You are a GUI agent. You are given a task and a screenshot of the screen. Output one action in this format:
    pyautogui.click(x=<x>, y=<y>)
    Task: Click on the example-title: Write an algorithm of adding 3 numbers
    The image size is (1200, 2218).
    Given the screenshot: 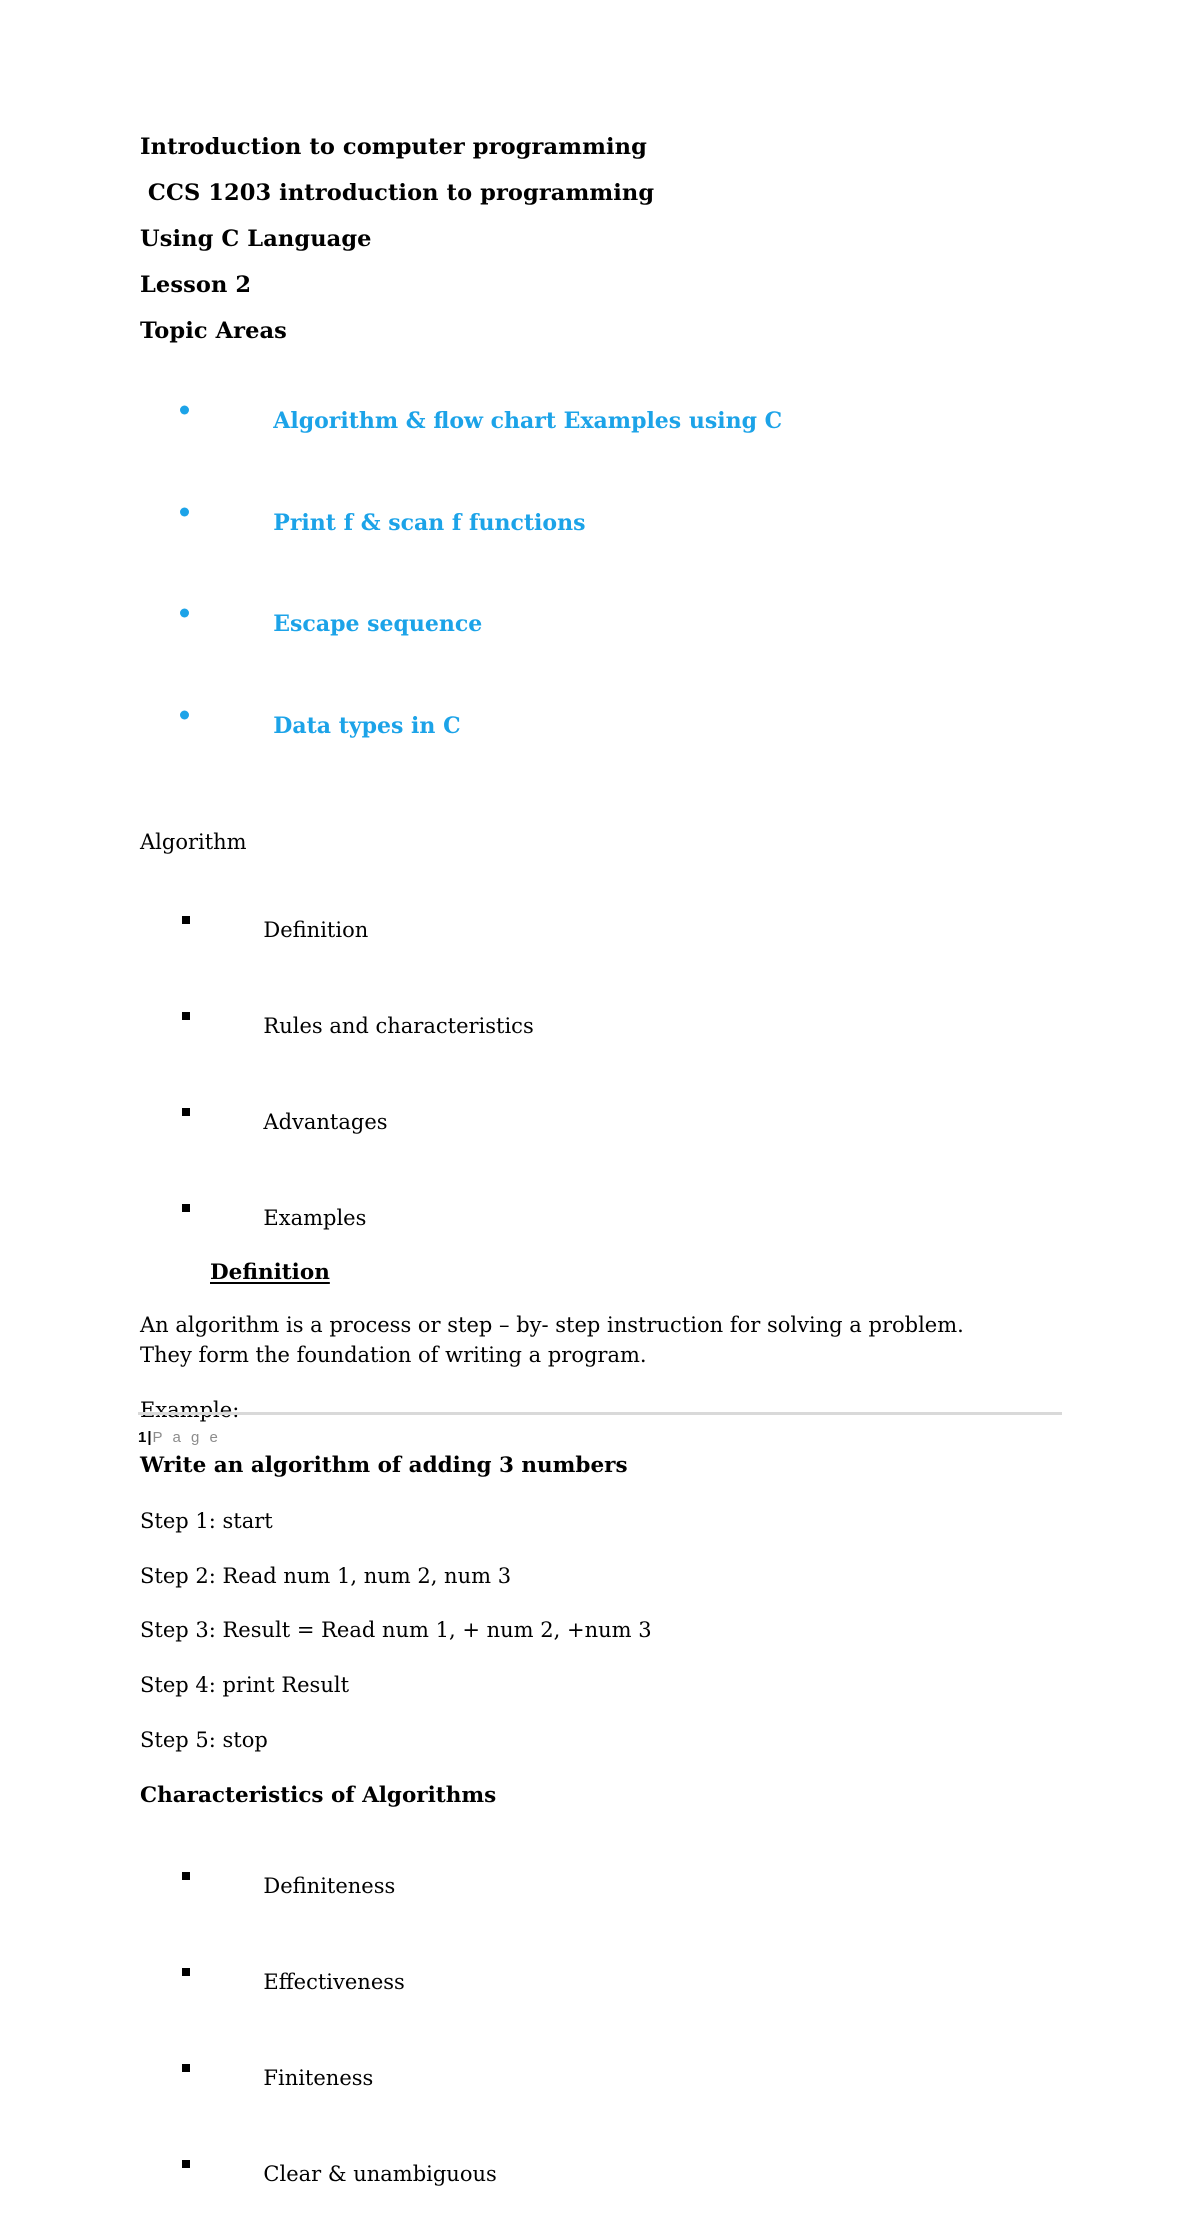 What is the action you would take?
    pyautogui.click(x=384, y=1466)
    